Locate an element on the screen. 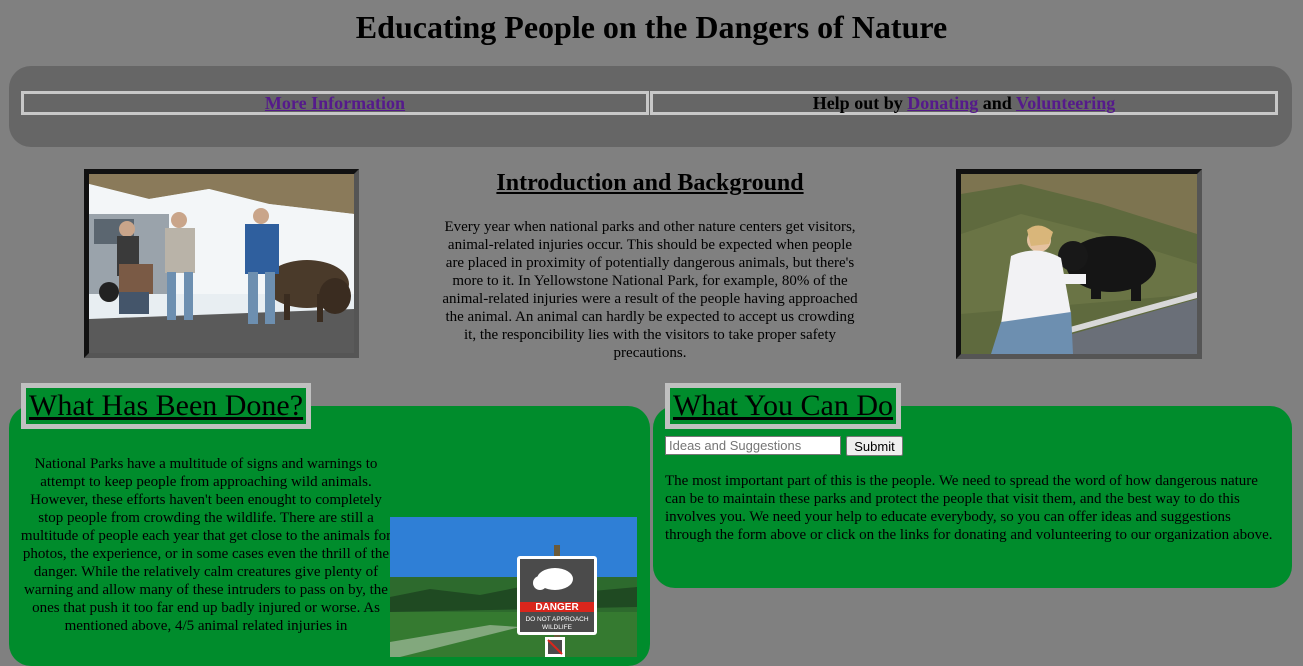 The height and width of the screenshot is (666, 1303). suggestions-input is located at coordinates (753, 445).